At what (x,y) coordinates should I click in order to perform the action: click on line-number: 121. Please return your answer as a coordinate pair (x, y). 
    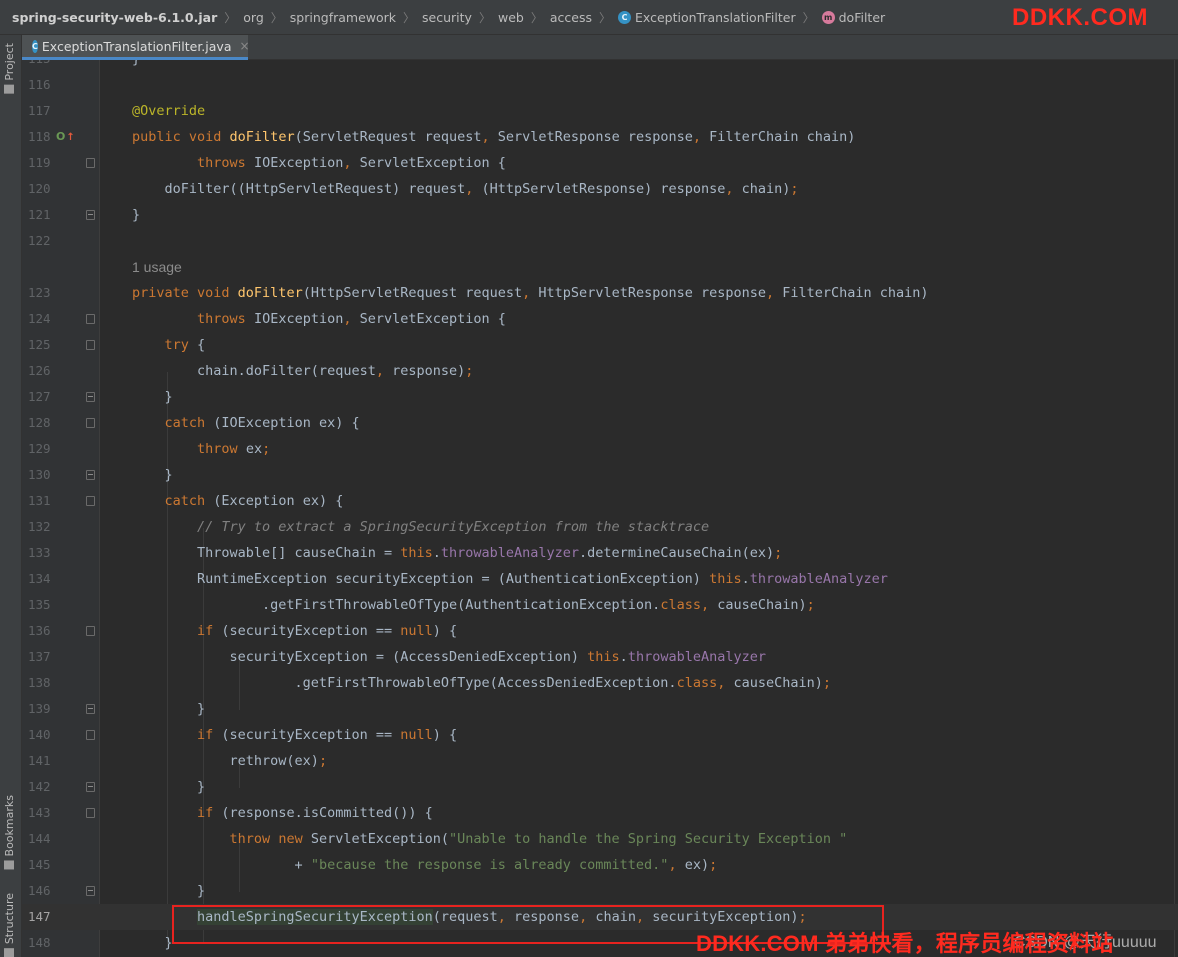
    Looking at the image, I should click on (39, 214).